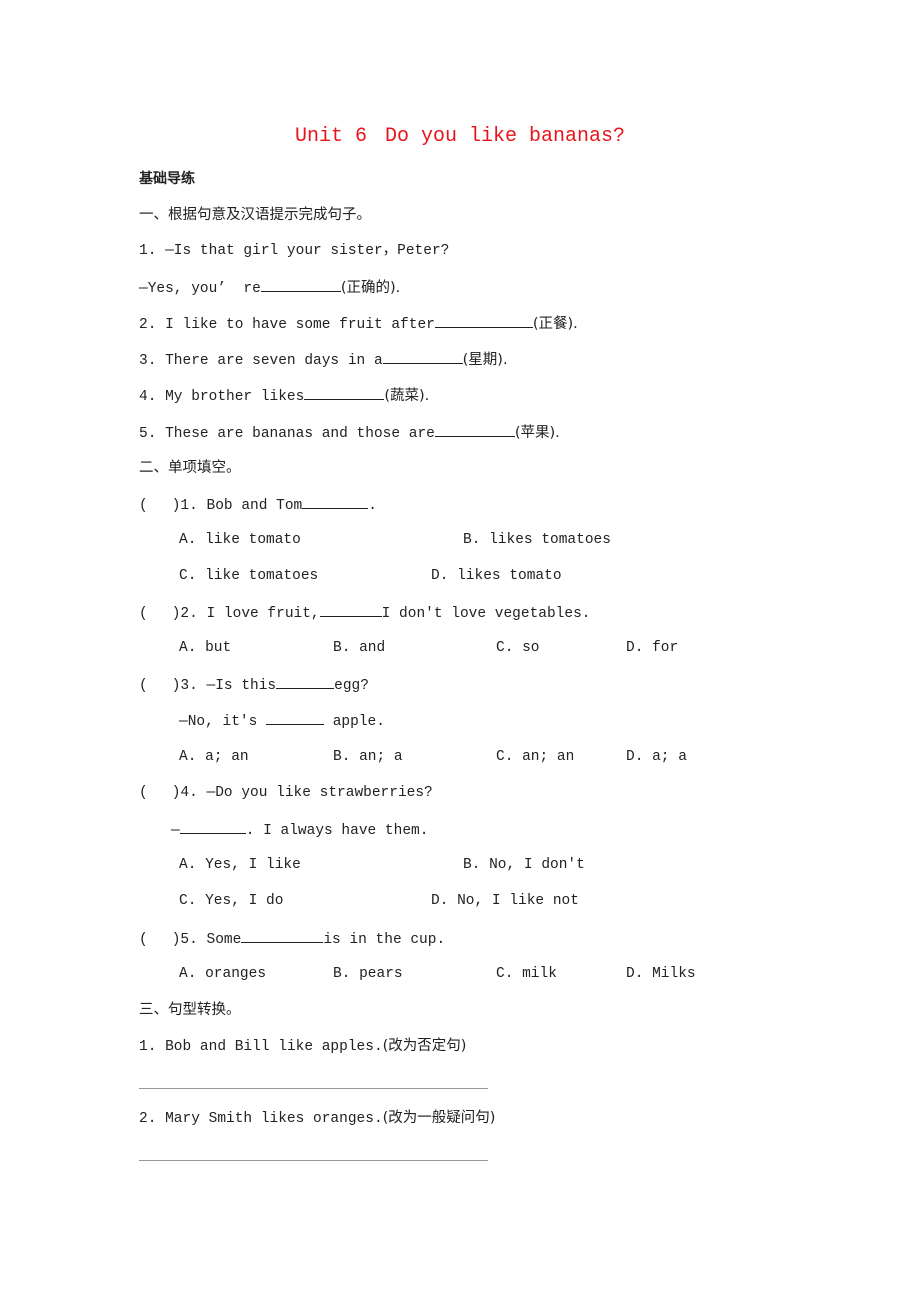 The width and height of the screenshot is (920, 1302). I want to click on option: D. likes tomato, so click(496, 576).